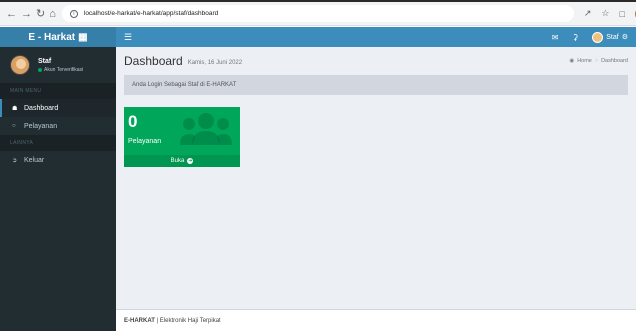 The height and width of the screenshot is (331, 636). Describe the element at coordinates (128, 37) in the screenshot. I see `sidebar-toggle-icon: ☰` at that location.